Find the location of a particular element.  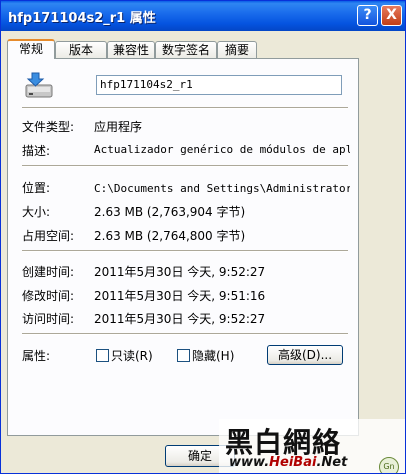

hidden-checkbox-label: 隐藏(H) is located at coordinates (213, 355).